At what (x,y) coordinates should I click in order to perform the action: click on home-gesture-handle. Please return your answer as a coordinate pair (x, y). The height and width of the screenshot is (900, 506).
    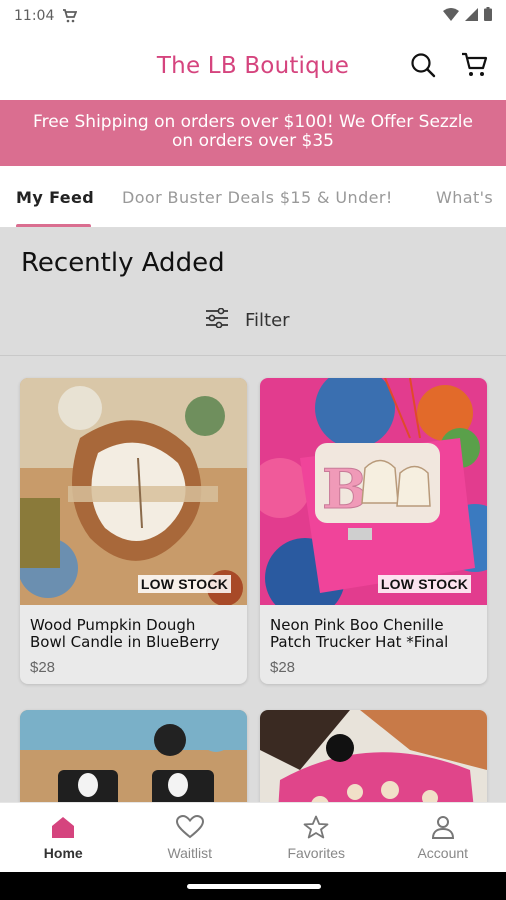
    Looking at the image, I should click on (254, 886).